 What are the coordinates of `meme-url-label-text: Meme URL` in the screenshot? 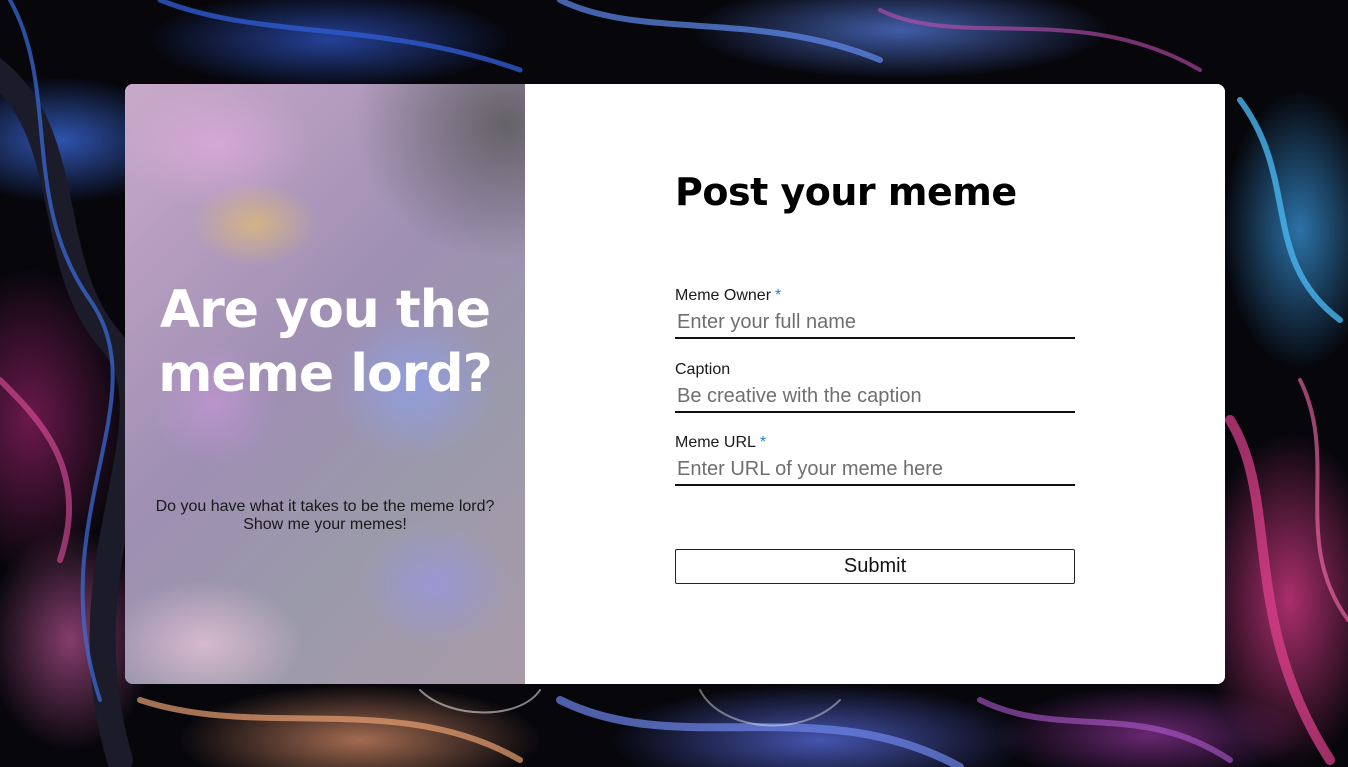 It's located at (715, 442).